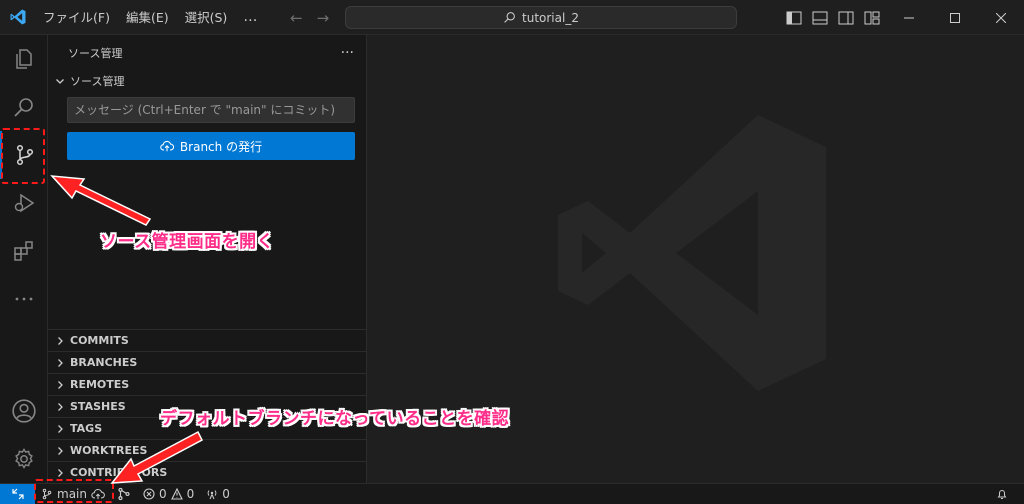  I want to click on section-branches: BRANCHES, so click(207, 362).